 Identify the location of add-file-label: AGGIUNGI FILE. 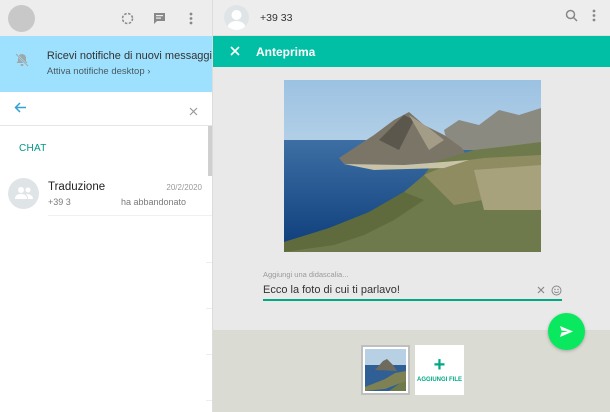
(439, 380).